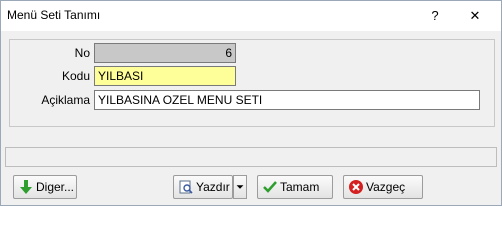 The image size is (502, 240). What do you see at coordinates (251, 16) in the screenshot?
I see `title-bar: Menü Seti Tanımı ? ✕` at bounding box center [251, 16].